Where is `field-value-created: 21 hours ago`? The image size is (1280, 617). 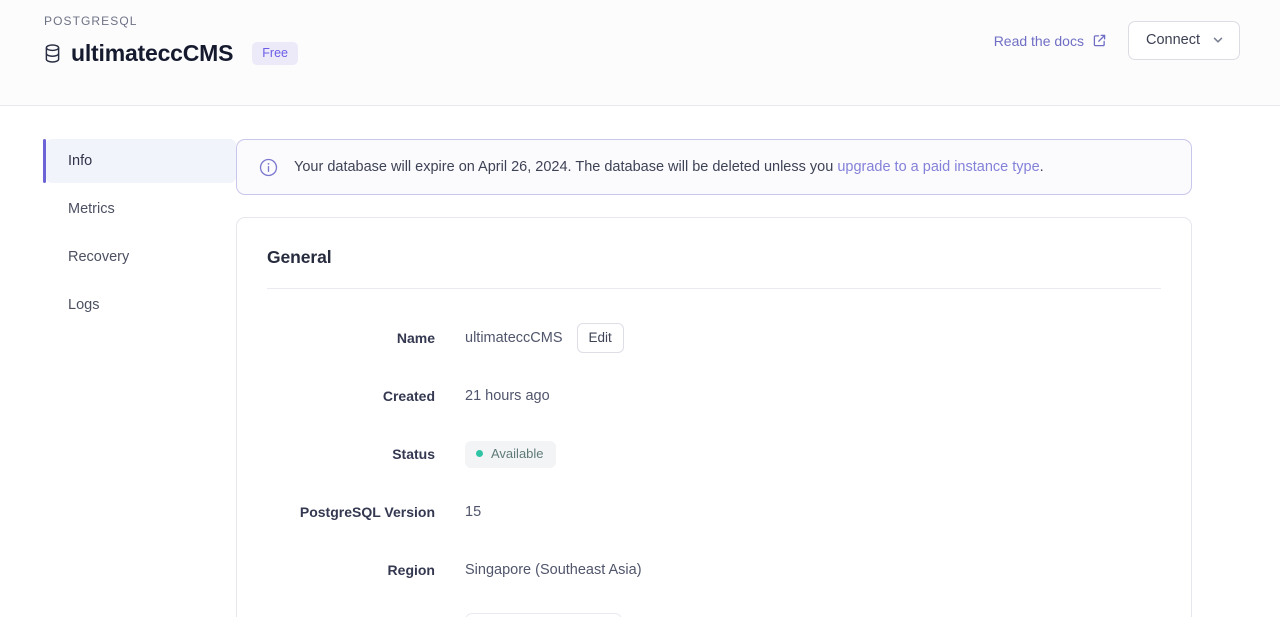 field-value-created: 21 hours ago is located at coordinates (507, 396).